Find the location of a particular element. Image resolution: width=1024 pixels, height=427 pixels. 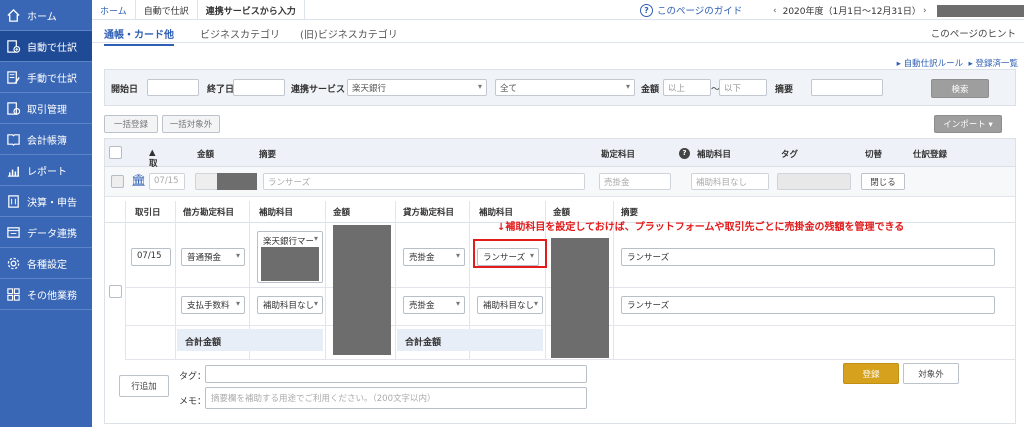

sidebar-item-label: 決算・申告 is located at coordinates (52, 203).